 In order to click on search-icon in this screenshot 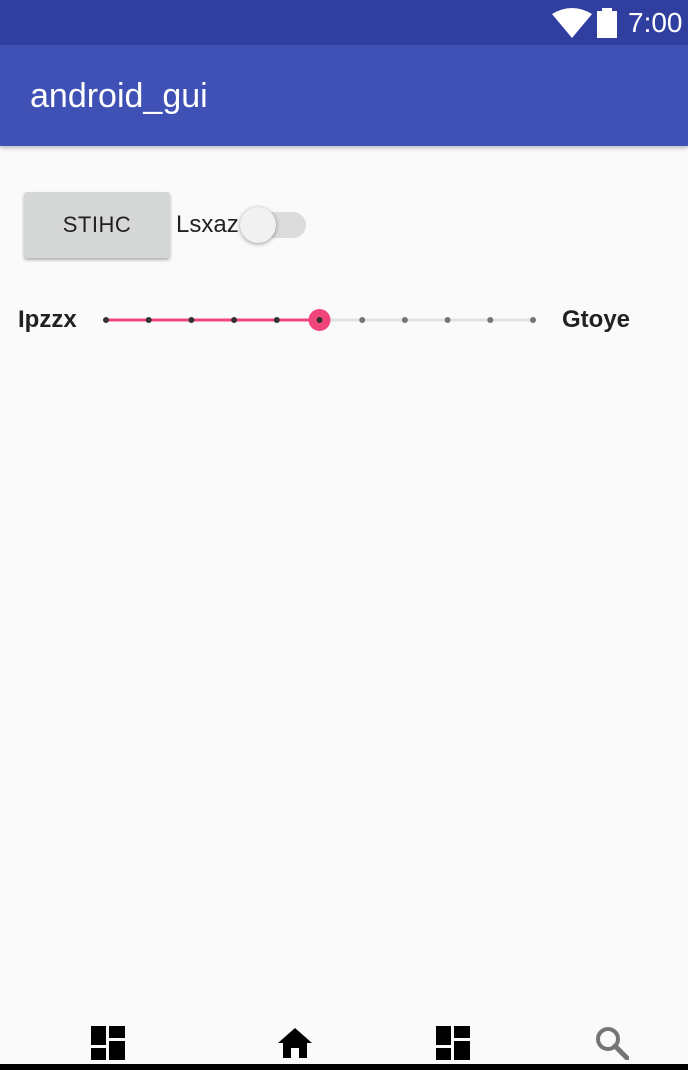, I will do `click(612, 1043)`.